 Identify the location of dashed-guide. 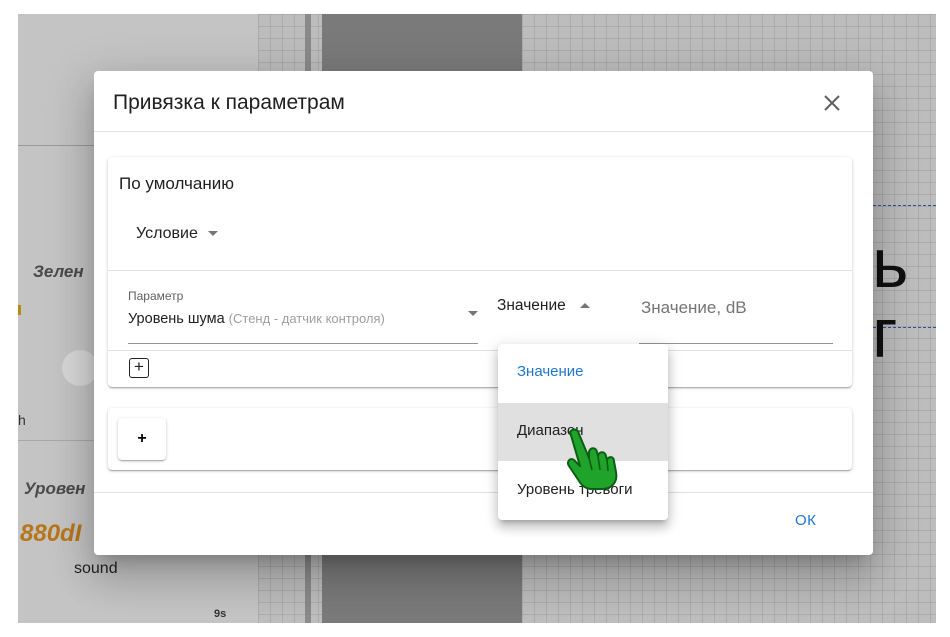
(904, 205).